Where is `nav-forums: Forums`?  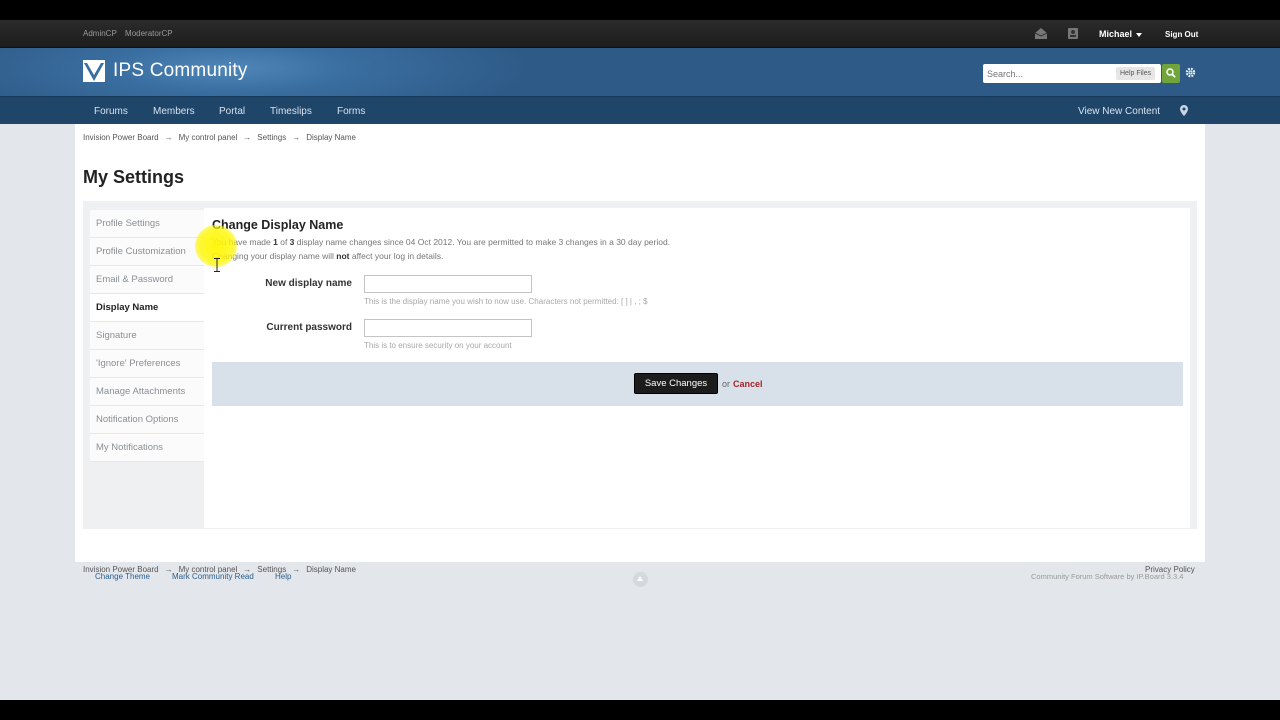 nav-forums: Forums is located at coordinates (111, 111).